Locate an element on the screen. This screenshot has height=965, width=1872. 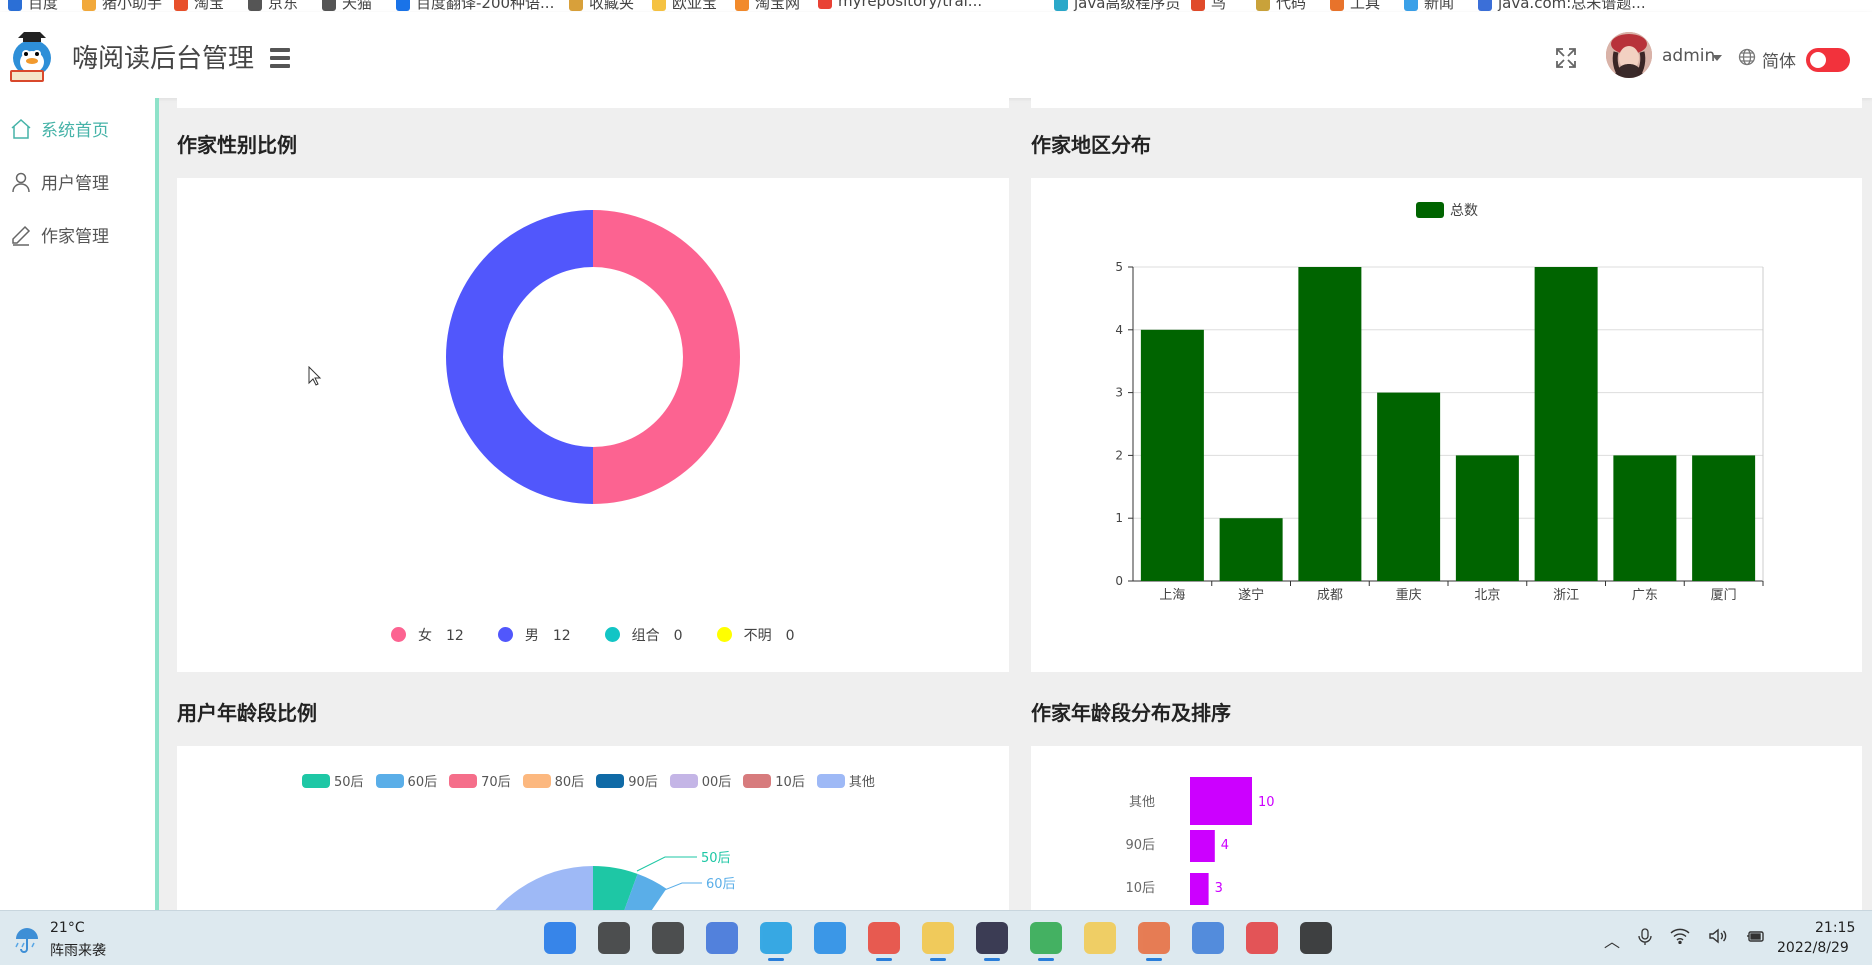
photos-icon is located at coordinates (1208, 938).